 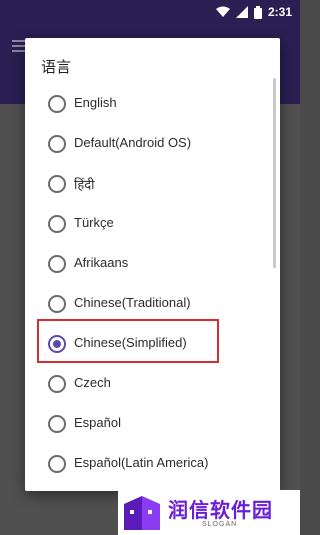 I want to click on watermark-slogan: SLOGAN, so click(x=220, y=524).